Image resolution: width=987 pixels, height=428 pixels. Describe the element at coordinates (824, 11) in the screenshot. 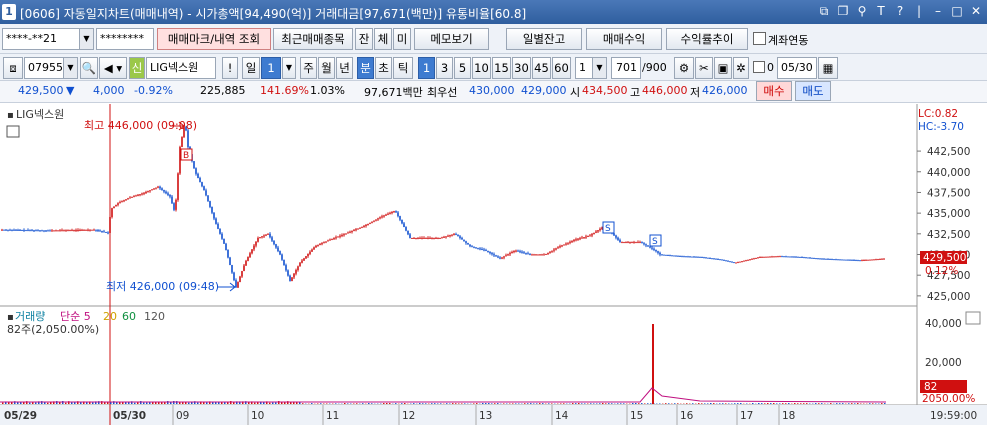

I see `screen-link-icon: ⧉` at that location.